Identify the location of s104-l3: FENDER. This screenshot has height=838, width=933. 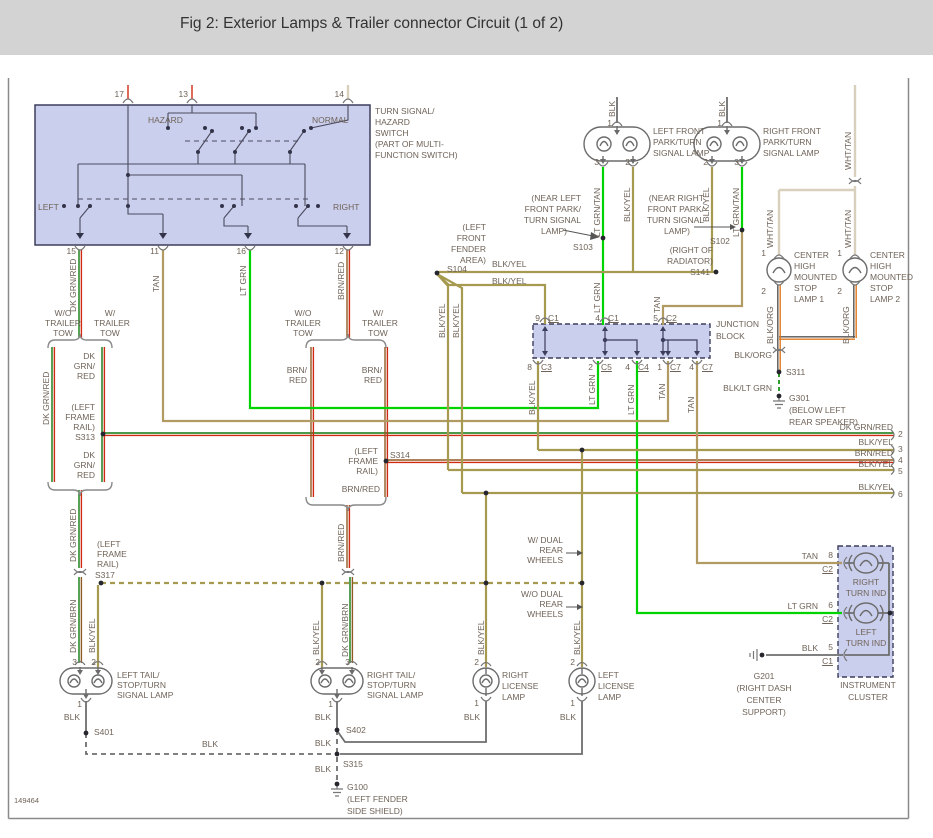
(468, 249).